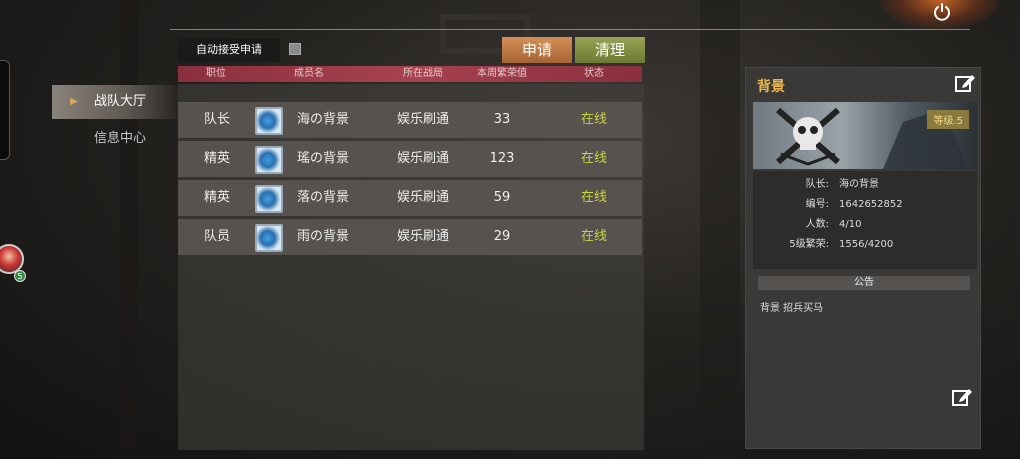  Describe the element at coordinates (865, 135) in the screenshot. I see `team-banner: 等级.5` at that location.